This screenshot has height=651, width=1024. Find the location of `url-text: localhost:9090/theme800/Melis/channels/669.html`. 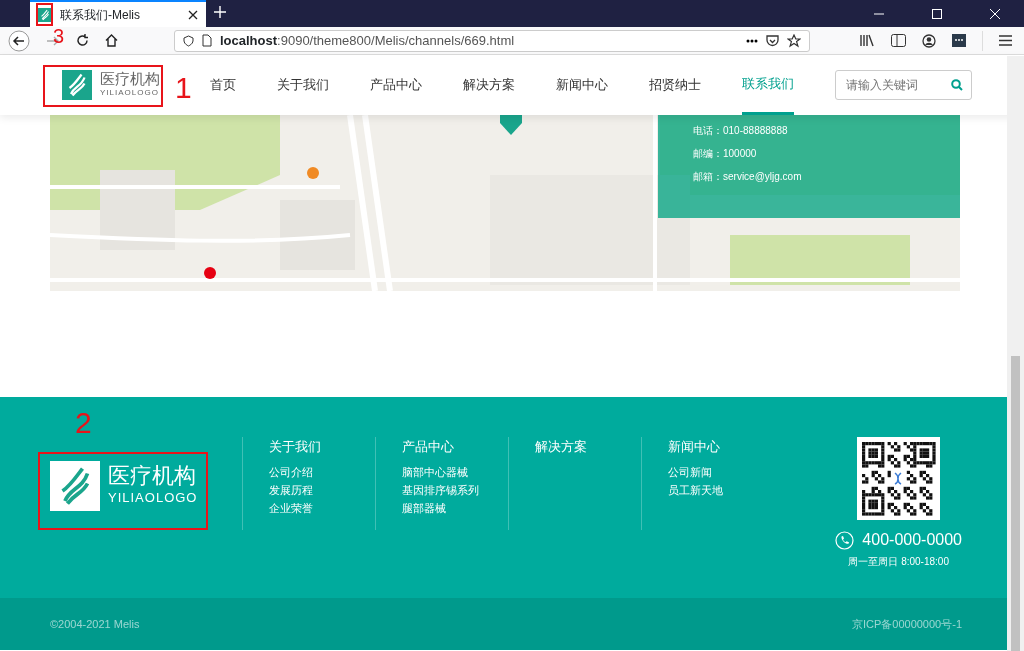

url-text: localhost:9090/theme800/Melis/channels/669.html is located at coordinates (368, 40).